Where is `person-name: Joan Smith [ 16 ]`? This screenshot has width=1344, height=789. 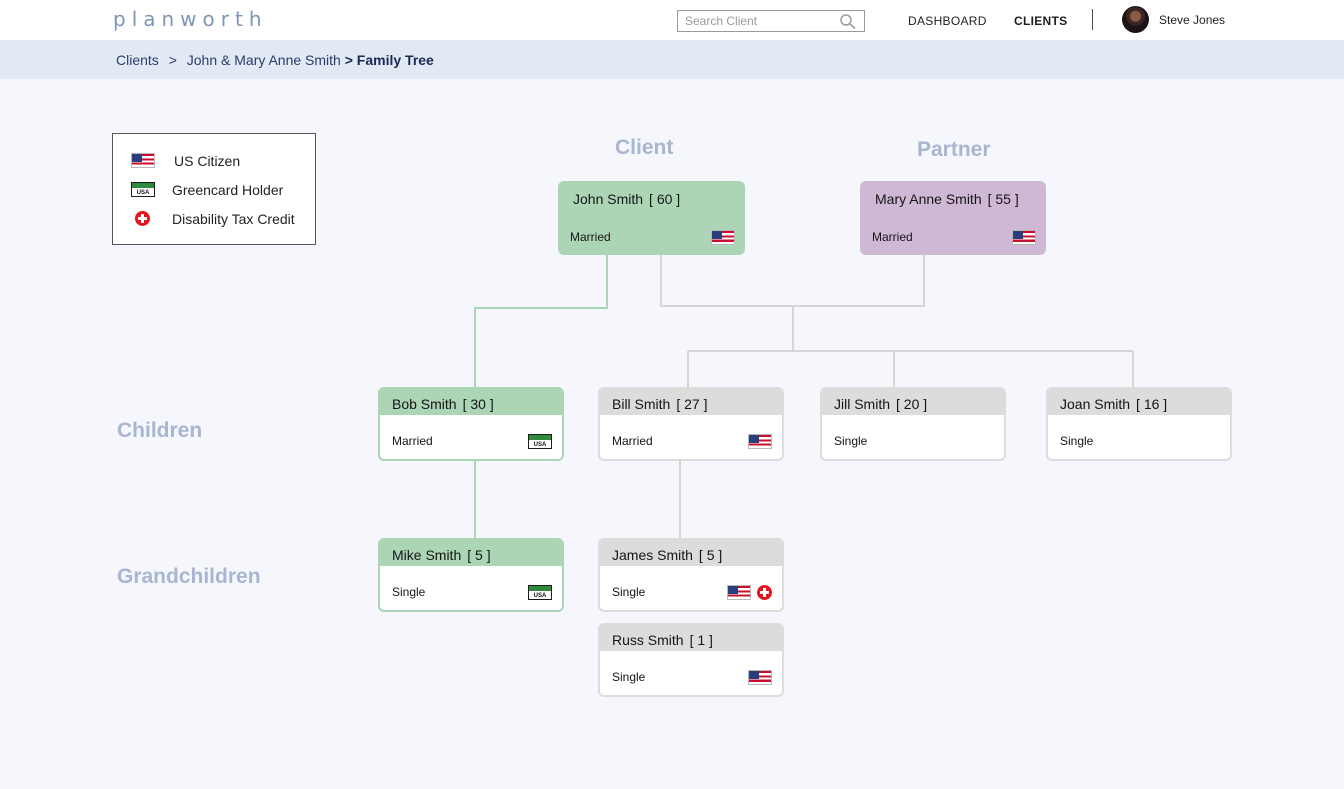
person-name: Joan Smith [ 16 ] is located at coordinates (1113, 404).